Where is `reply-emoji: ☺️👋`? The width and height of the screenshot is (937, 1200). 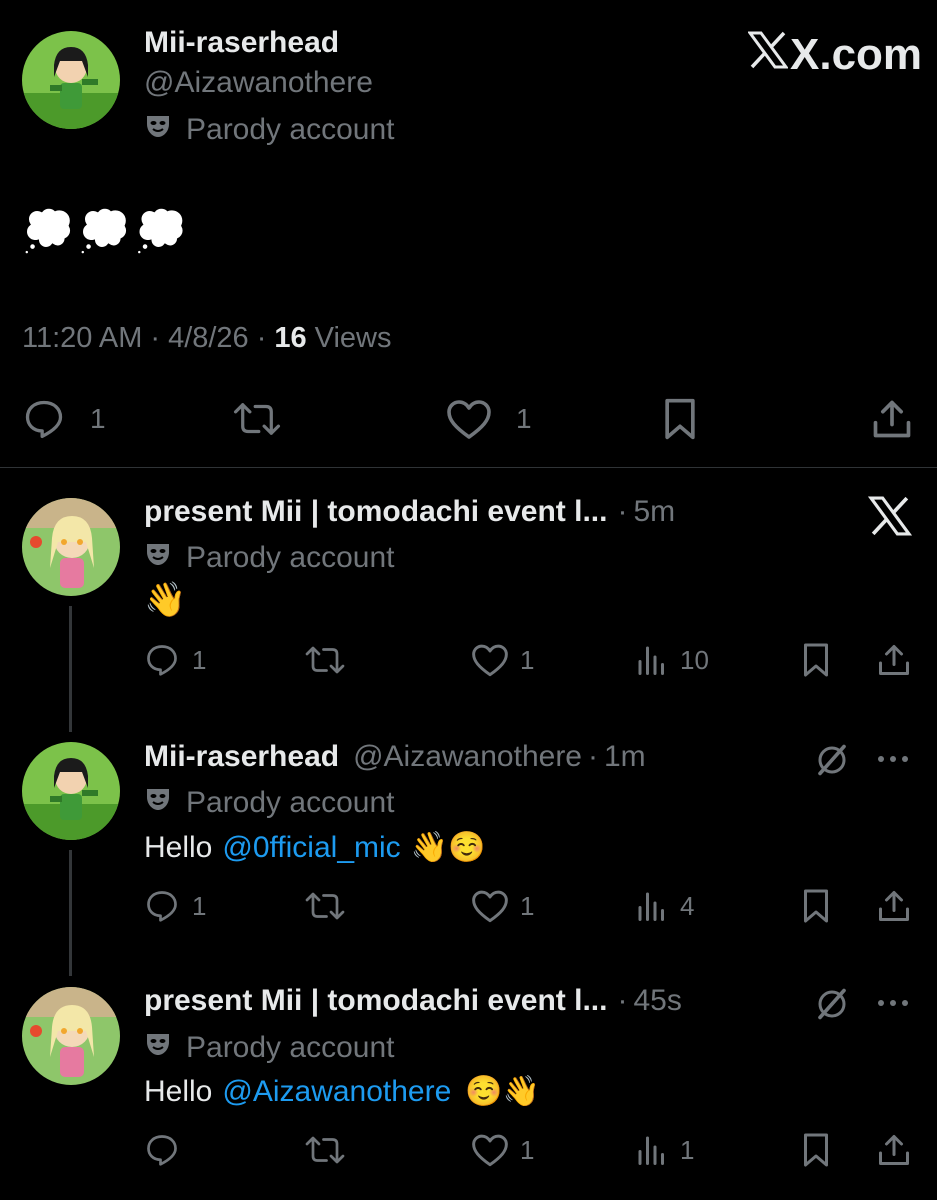 reply-emoji: ☺️👋 is located at coordinates (503, 1091).